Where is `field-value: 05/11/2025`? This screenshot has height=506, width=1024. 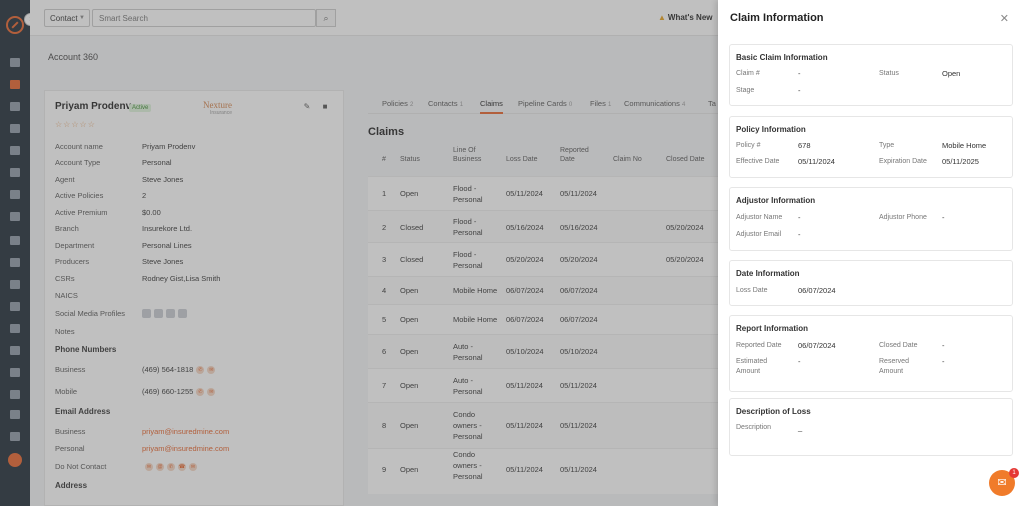
field-value: 05/11/2025 is located at coordinates (960, 161).